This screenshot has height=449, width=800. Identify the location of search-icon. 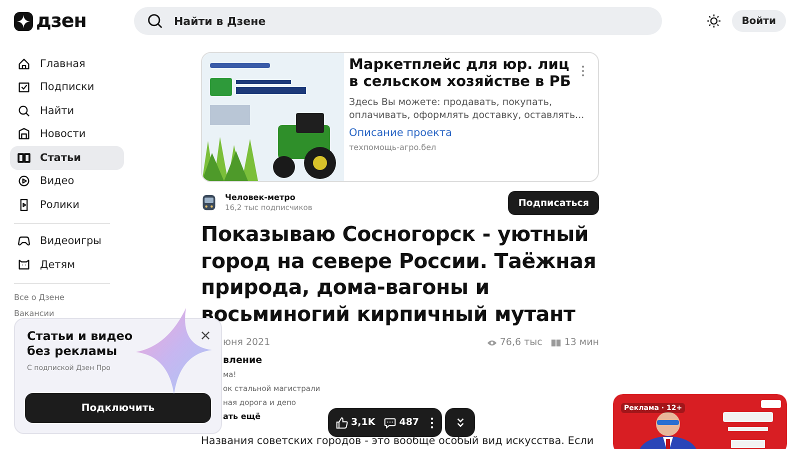
(154, 21).